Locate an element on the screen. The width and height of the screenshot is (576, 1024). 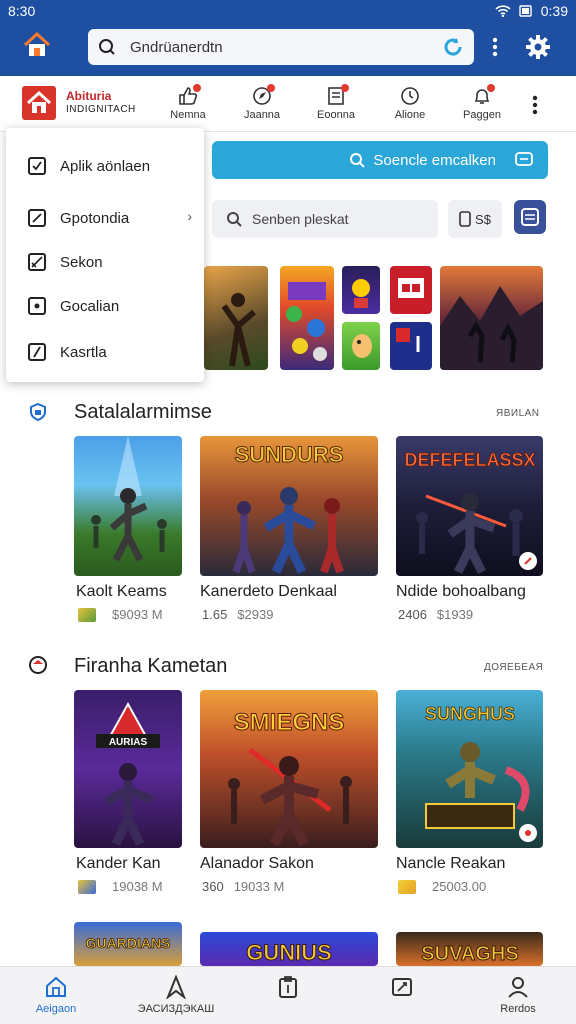
game-card-image: SUNGHUS is located at coordinates (469, 769).